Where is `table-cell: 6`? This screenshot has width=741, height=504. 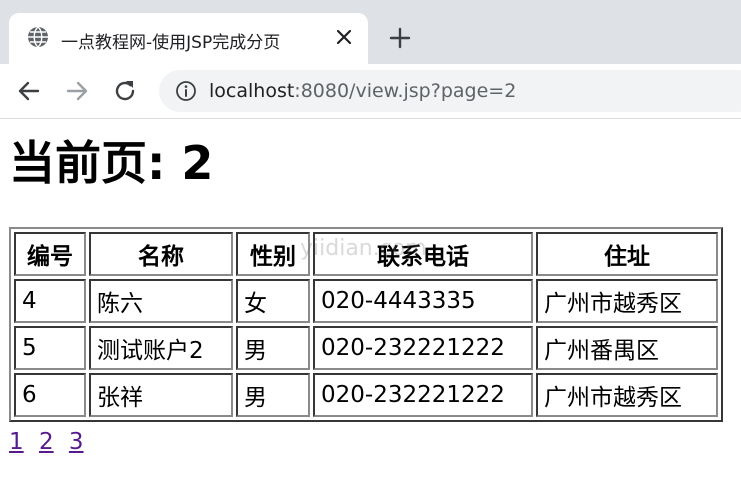 table-cell: 6 is located at coordinates (50, 395).